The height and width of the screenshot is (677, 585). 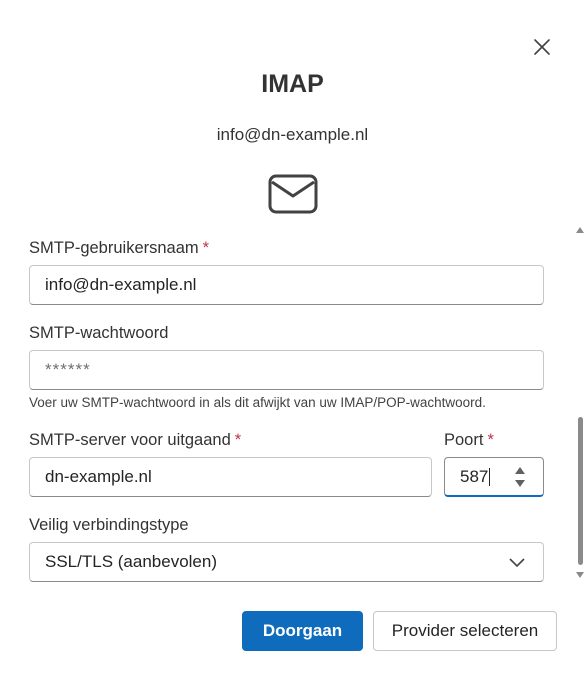 What do you see at coordinates (292, 84) in the screenshot?
I see `dialog-title: IMAP` at bounding box center [292, 84].